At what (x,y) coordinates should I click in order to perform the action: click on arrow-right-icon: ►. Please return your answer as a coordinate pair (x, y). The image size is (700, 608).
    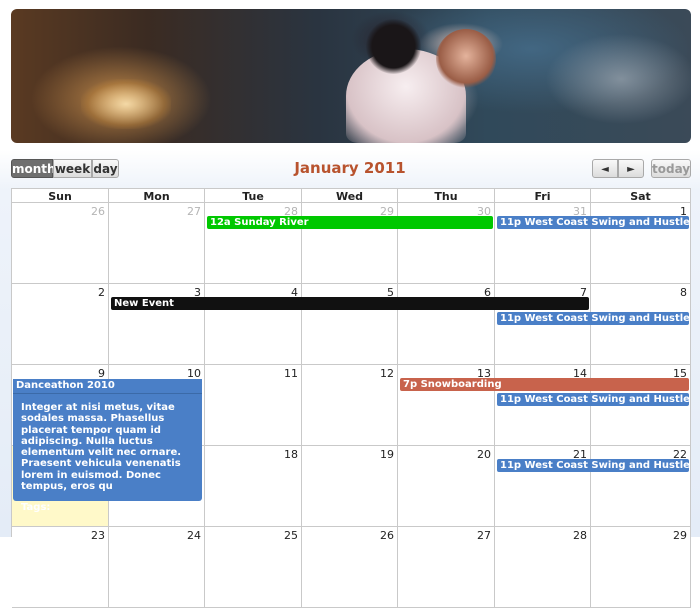
    Looking at the image, I should click on (631, 169).